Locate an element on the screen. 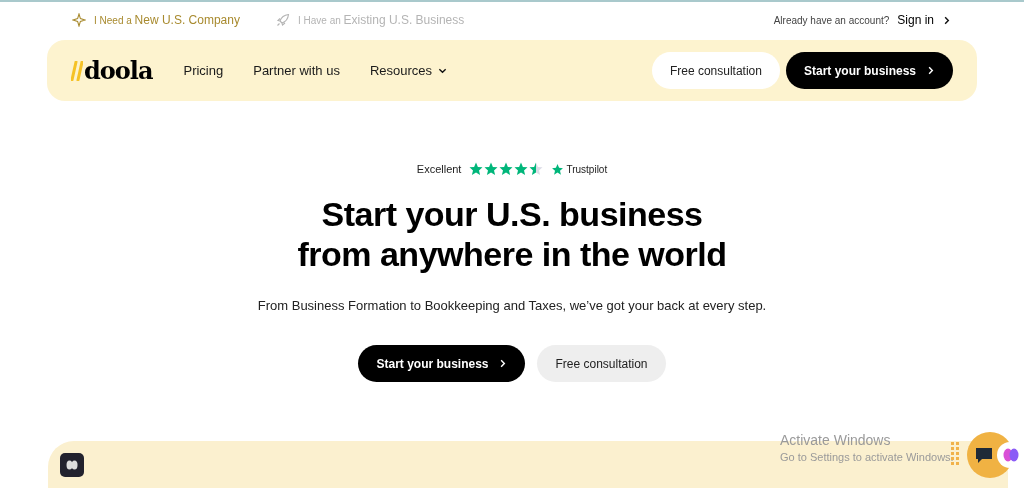 The image size is (1024, 488). rating-label: Excellent is located at coordinates (439, 169).